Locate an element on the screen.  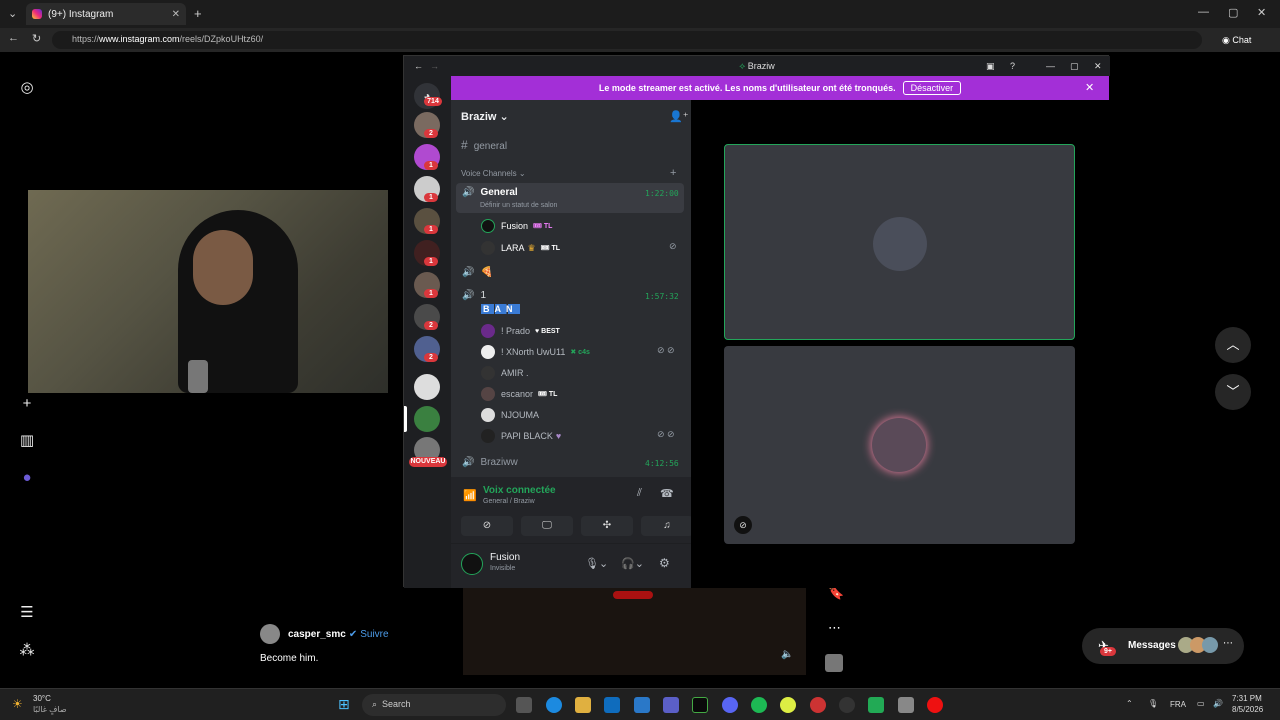
voice-user: escanor 🎟 TL is located at coordinates (519, 394).